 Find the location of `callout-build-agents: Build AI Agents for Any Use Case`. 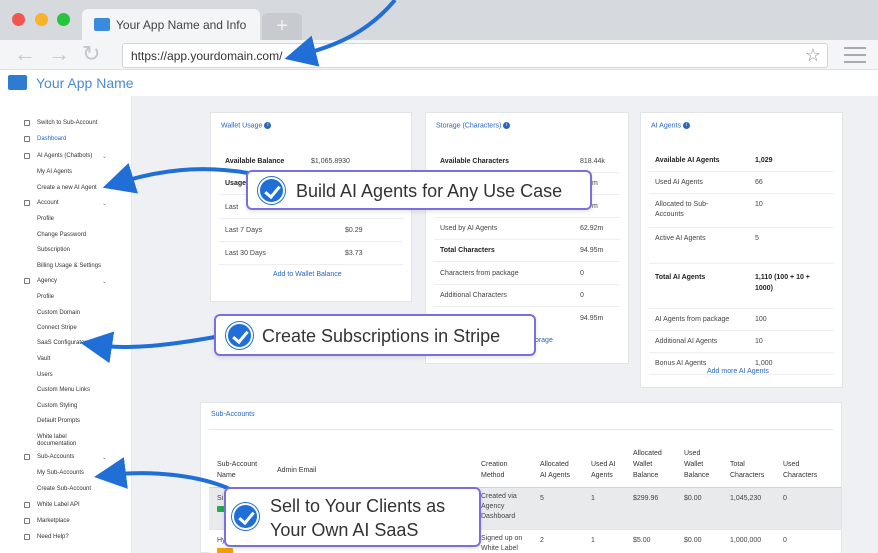

callout-build-agents: Build AI Agents for Any Use Case is located at coordinates (419, 190).